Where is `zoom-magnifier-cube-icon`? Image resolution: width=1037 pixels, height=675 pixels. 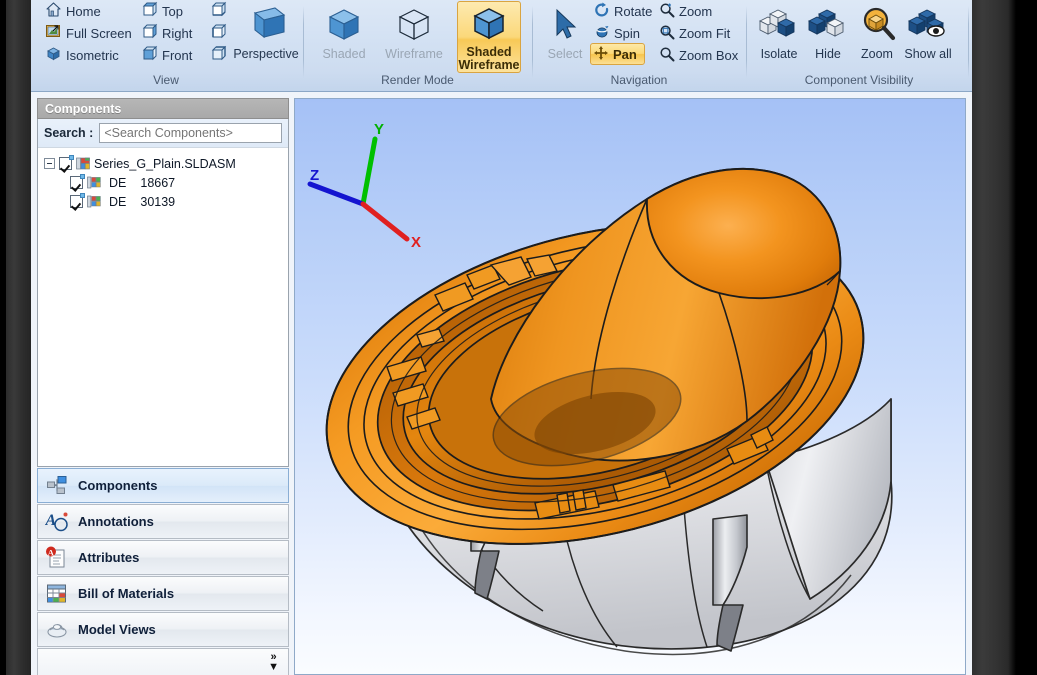 zoom-magnifier-cube-icon is located at coordinates (877, 25).